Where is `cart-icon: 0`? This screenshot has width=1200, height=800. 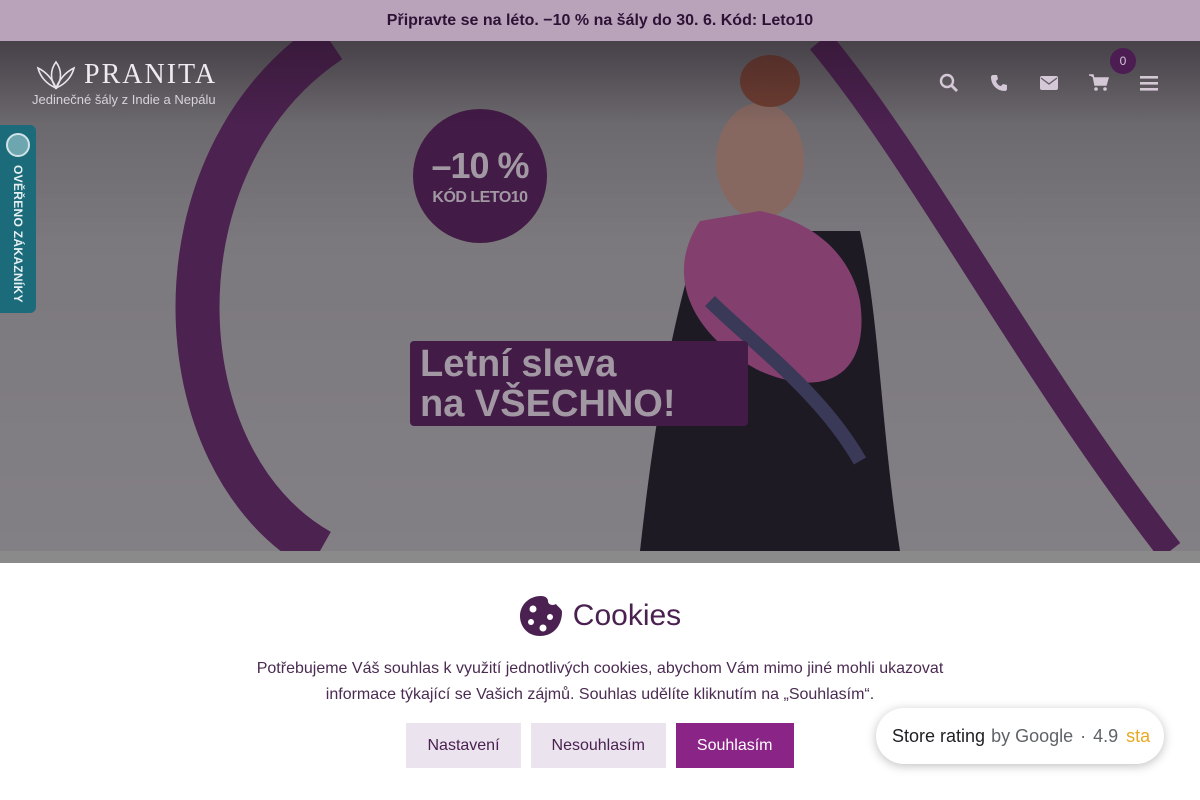
cart-icon: 0 is located at coordinates (1112, 71).